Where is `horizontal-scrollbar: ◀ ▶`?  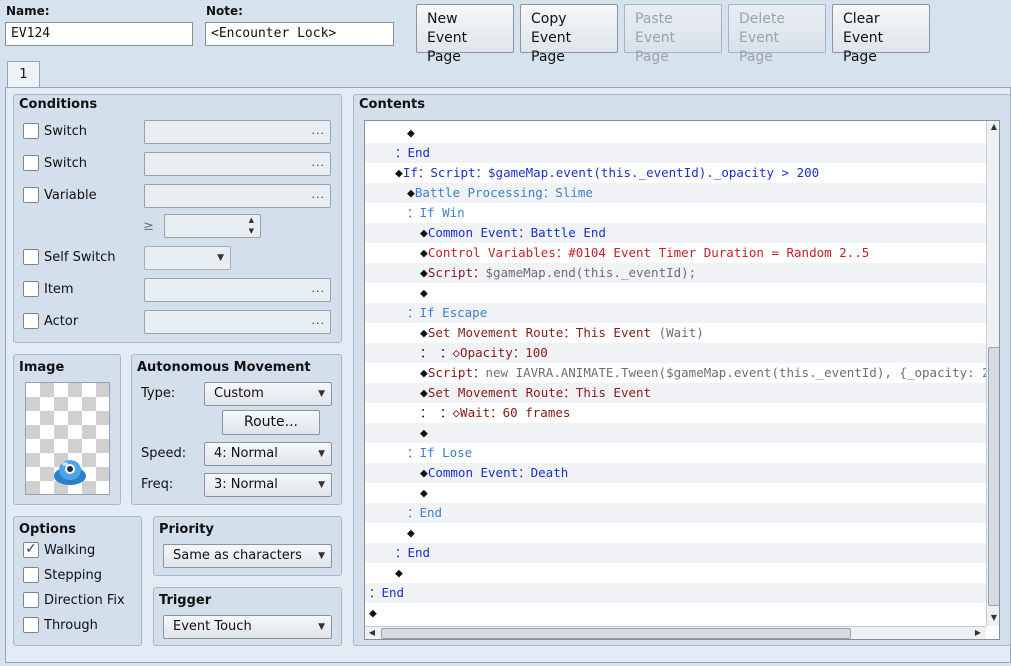 horizontal-scrollbar: ◀ ▶ is located at coordinates (675, 632).